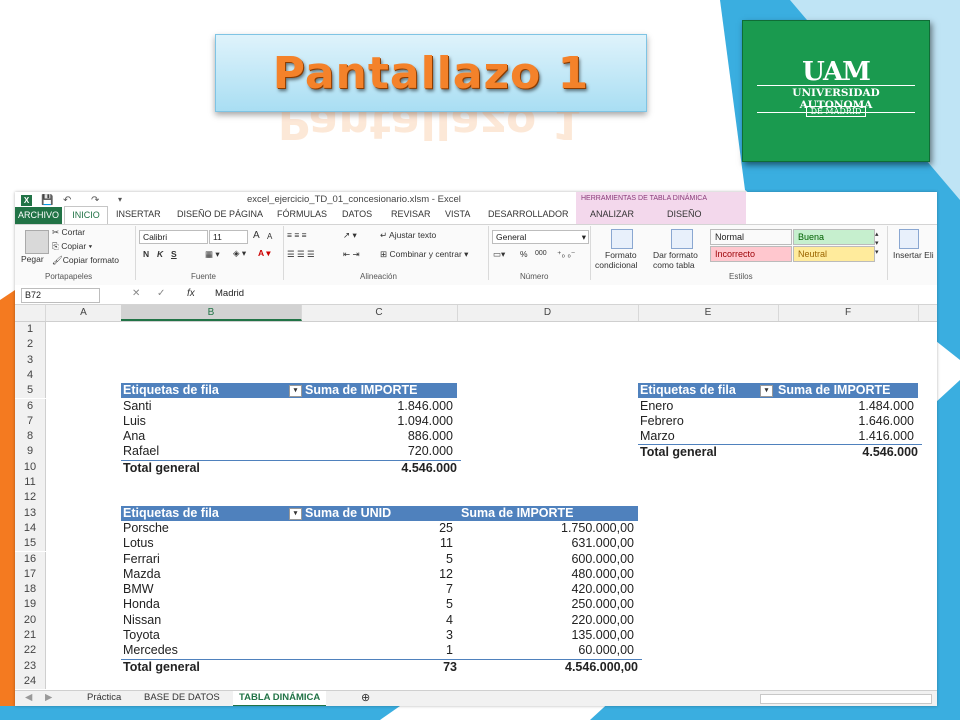 The height and width of the screenshot is (720, 960). Describe the element at coordinates (30, 528) in the screenshot. I see `row-header-14: 14` at that location.